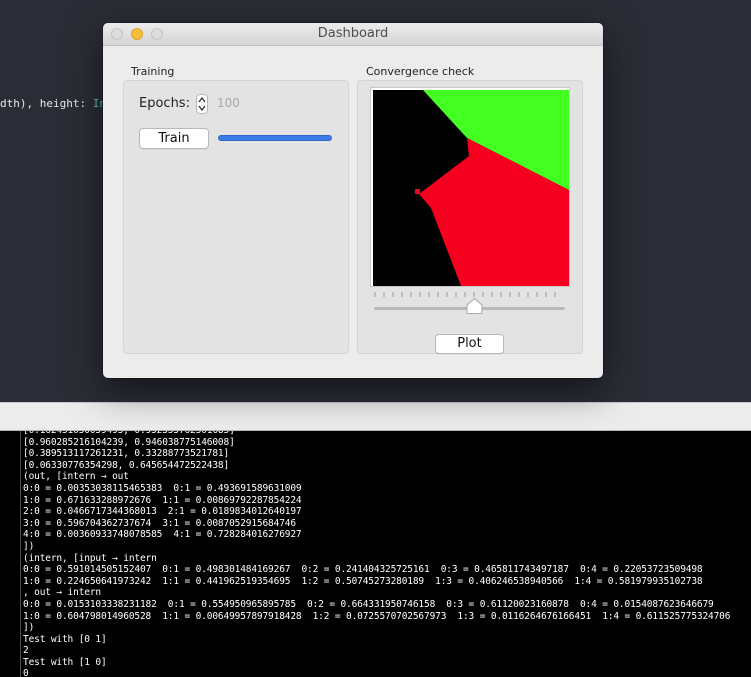 This screenshot has width=751, height=677. Describe the element at coordinates (76, 477) in the screenshot. I see `console-line: (out, [intern → out` at that location.